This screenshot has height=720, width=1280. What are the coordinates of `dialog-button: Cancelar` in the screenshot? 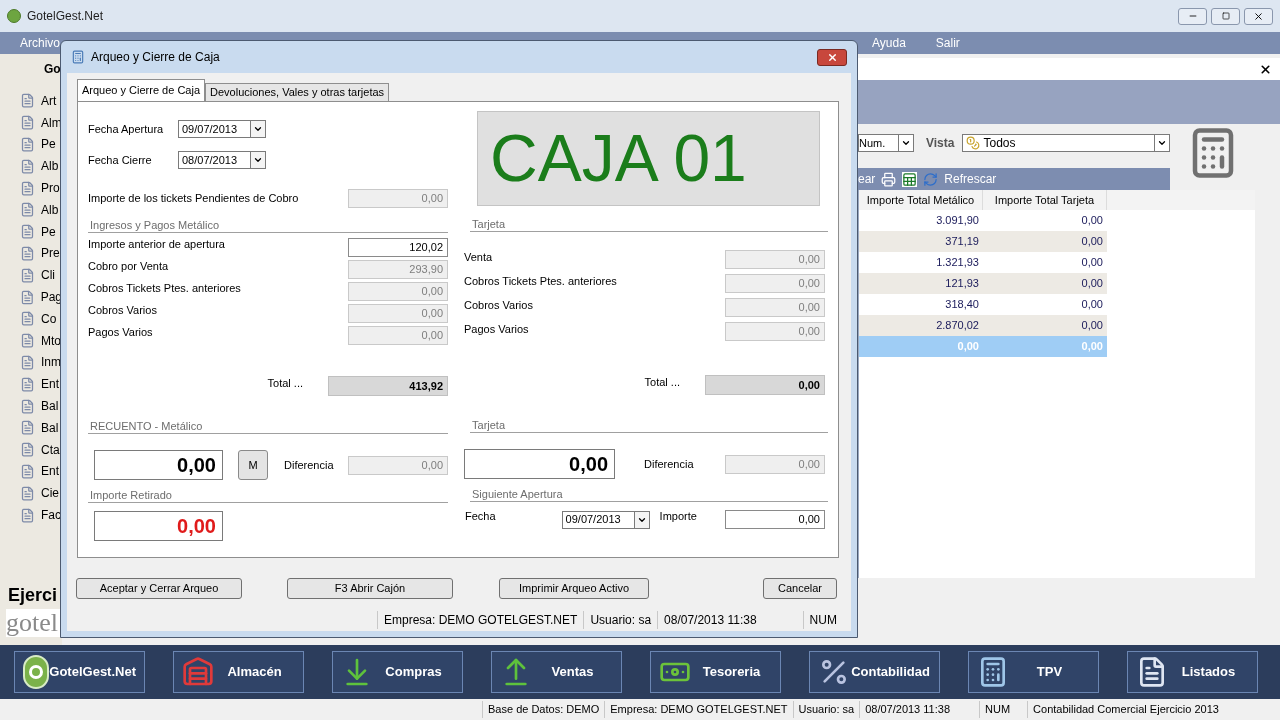 It's located at (800, 588).